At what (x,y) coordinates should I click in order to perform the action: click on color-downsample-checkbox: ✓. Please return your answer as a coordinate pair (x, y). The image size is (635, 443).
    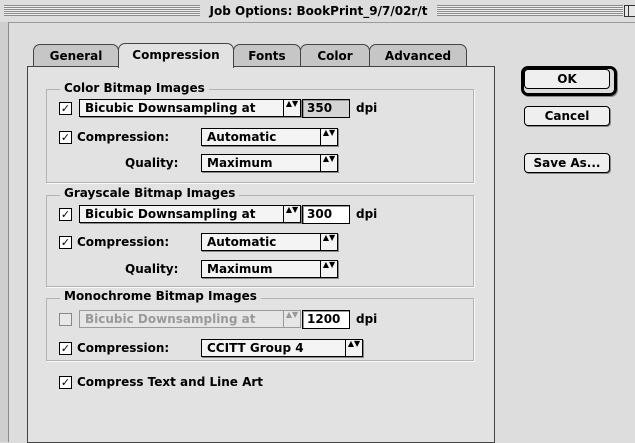
    Looking at the image, I should click on (65, 108).